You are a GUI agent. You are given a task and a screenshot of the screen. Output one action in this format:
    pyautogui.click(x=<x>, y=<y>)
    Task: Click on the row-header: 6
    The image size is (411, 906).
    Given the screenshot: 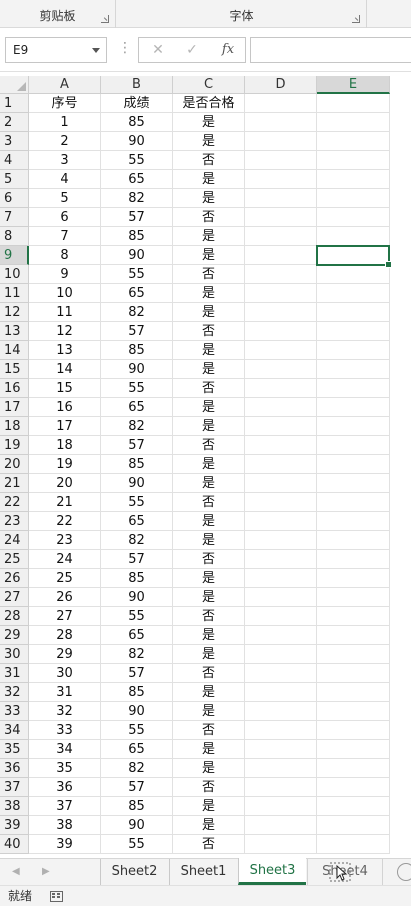 What is the action you would take?
    pyautogui.click(x=14, y=198)
    